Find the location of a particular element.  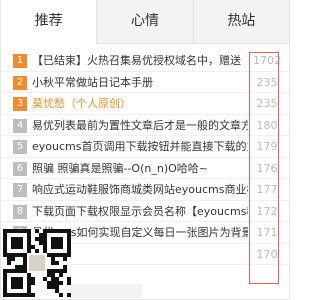

tab-bar: 推荐 心情 热站 is located at coordinates (145, 22).